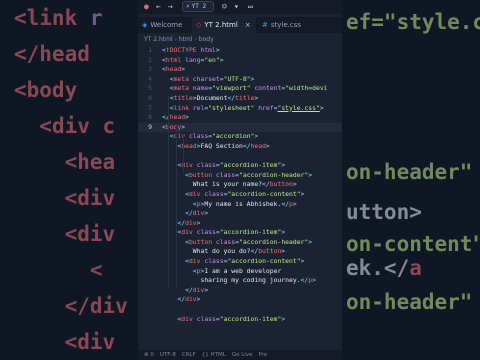 The height and width of the screenshot is (360, 480). Describe the element at coordinates (96, 270) in the screenshot. I see `code-token: <` at that location.